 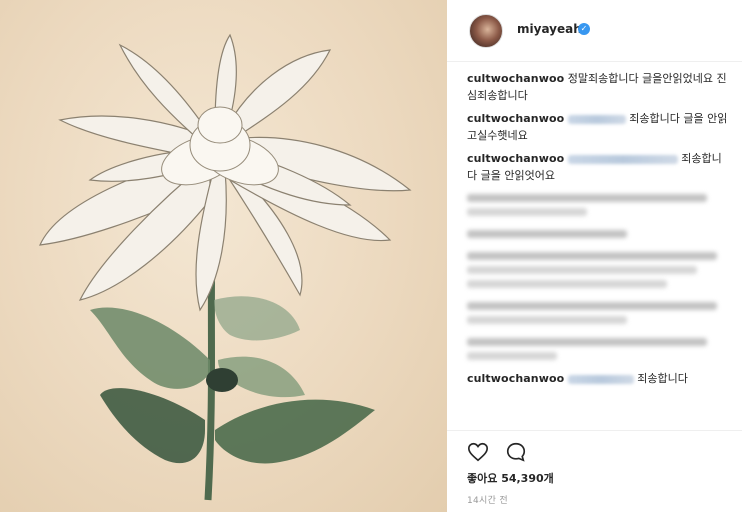 What do you see at coordinates (598, 127) in the screenshot?
I see `comment: cultwochanwoo 죄송합니다 글을 안읽고실수햇네요` at bounding box center [598, 127].